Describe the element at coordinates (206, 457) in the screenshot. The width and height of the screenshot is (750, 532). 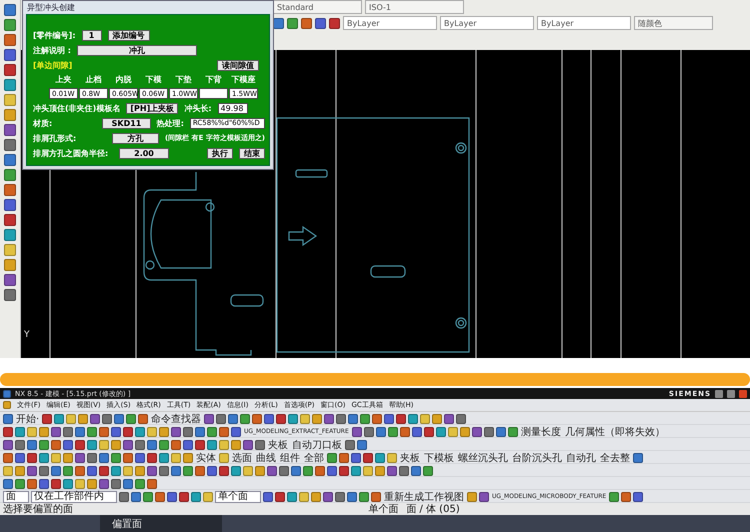
I see `toolbar-label: 实体` at that location.